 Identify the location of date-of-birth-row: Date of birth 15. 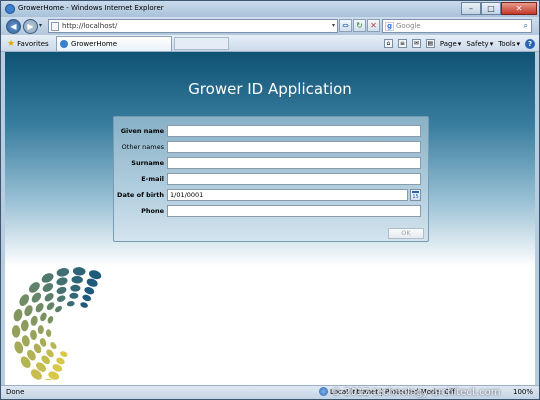
(272, 195).